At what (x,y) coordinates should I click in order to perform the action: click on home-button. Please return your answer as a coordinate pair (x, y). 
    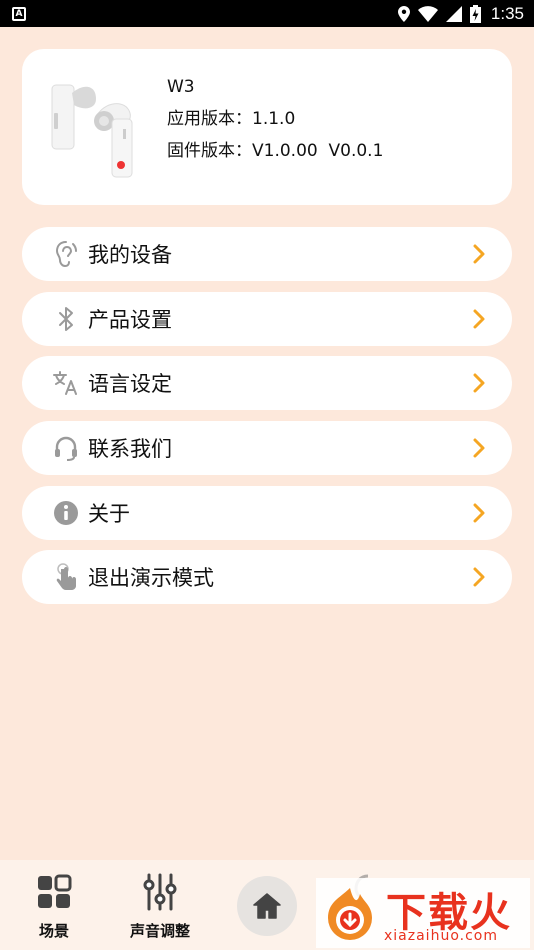
    Looking at the image, I should click on (267, 906).